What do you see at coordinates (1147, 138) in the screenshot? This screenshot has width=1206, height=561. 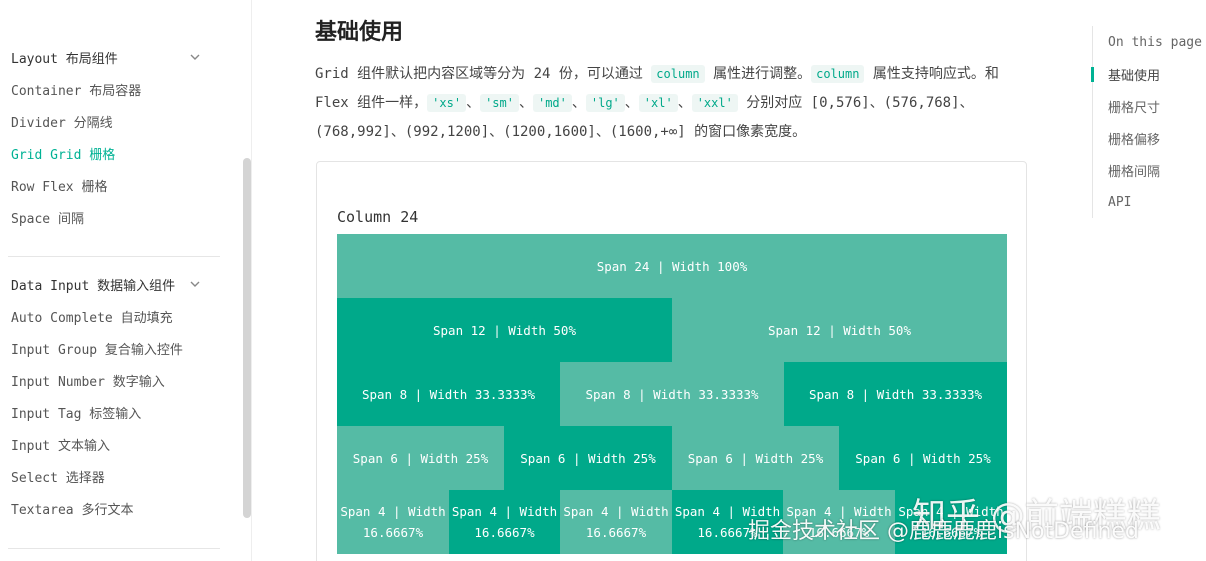 I see `toc-item-offset: 栅格偏移` at bounding box center [1147, 138].